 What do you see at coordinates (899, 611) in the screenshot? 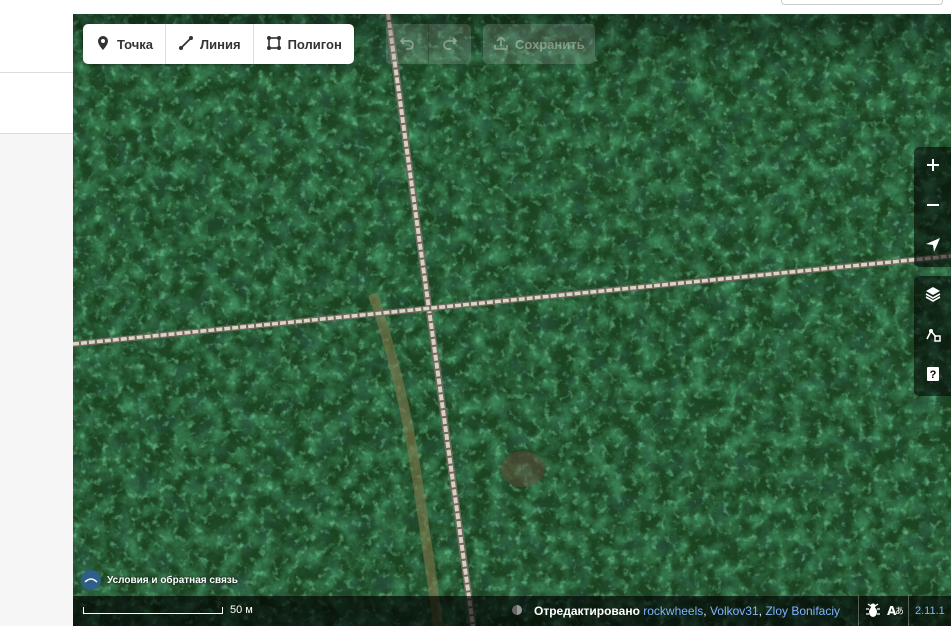
I see `svg-text: あ` at bounding box center [899, 611].